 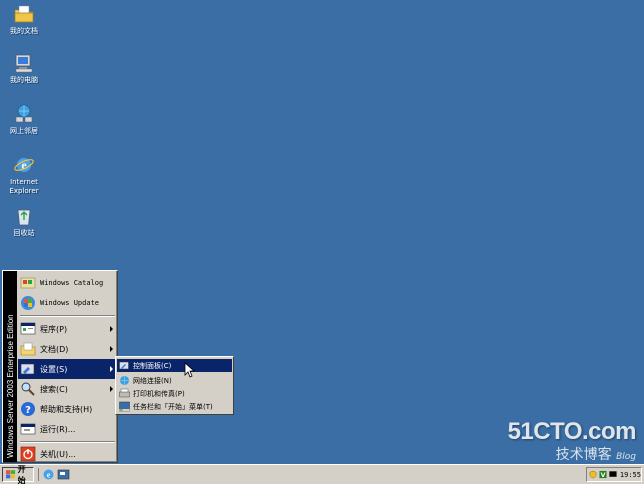 I want to click on settings-icon, so click(x=27, y=369).